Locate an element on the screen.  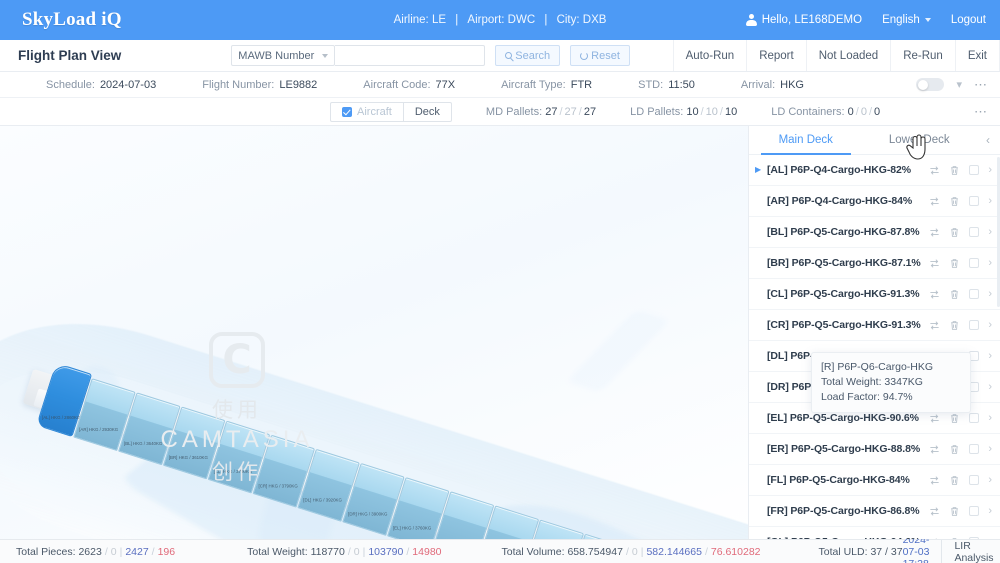
not-loaded-button: Not Loaded is located at coordinates (847, 55).